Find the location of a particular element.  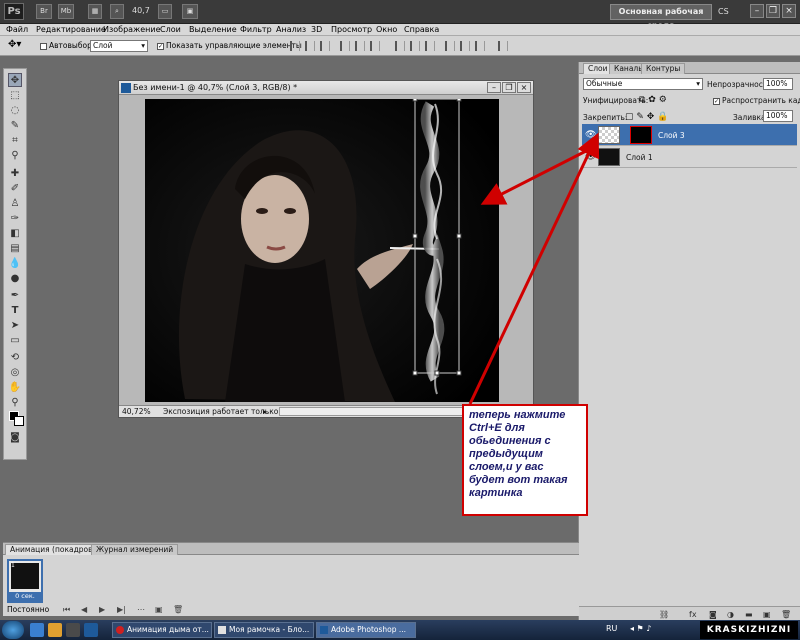

menu-view: Просмотр is located at coordinates (351, 29).